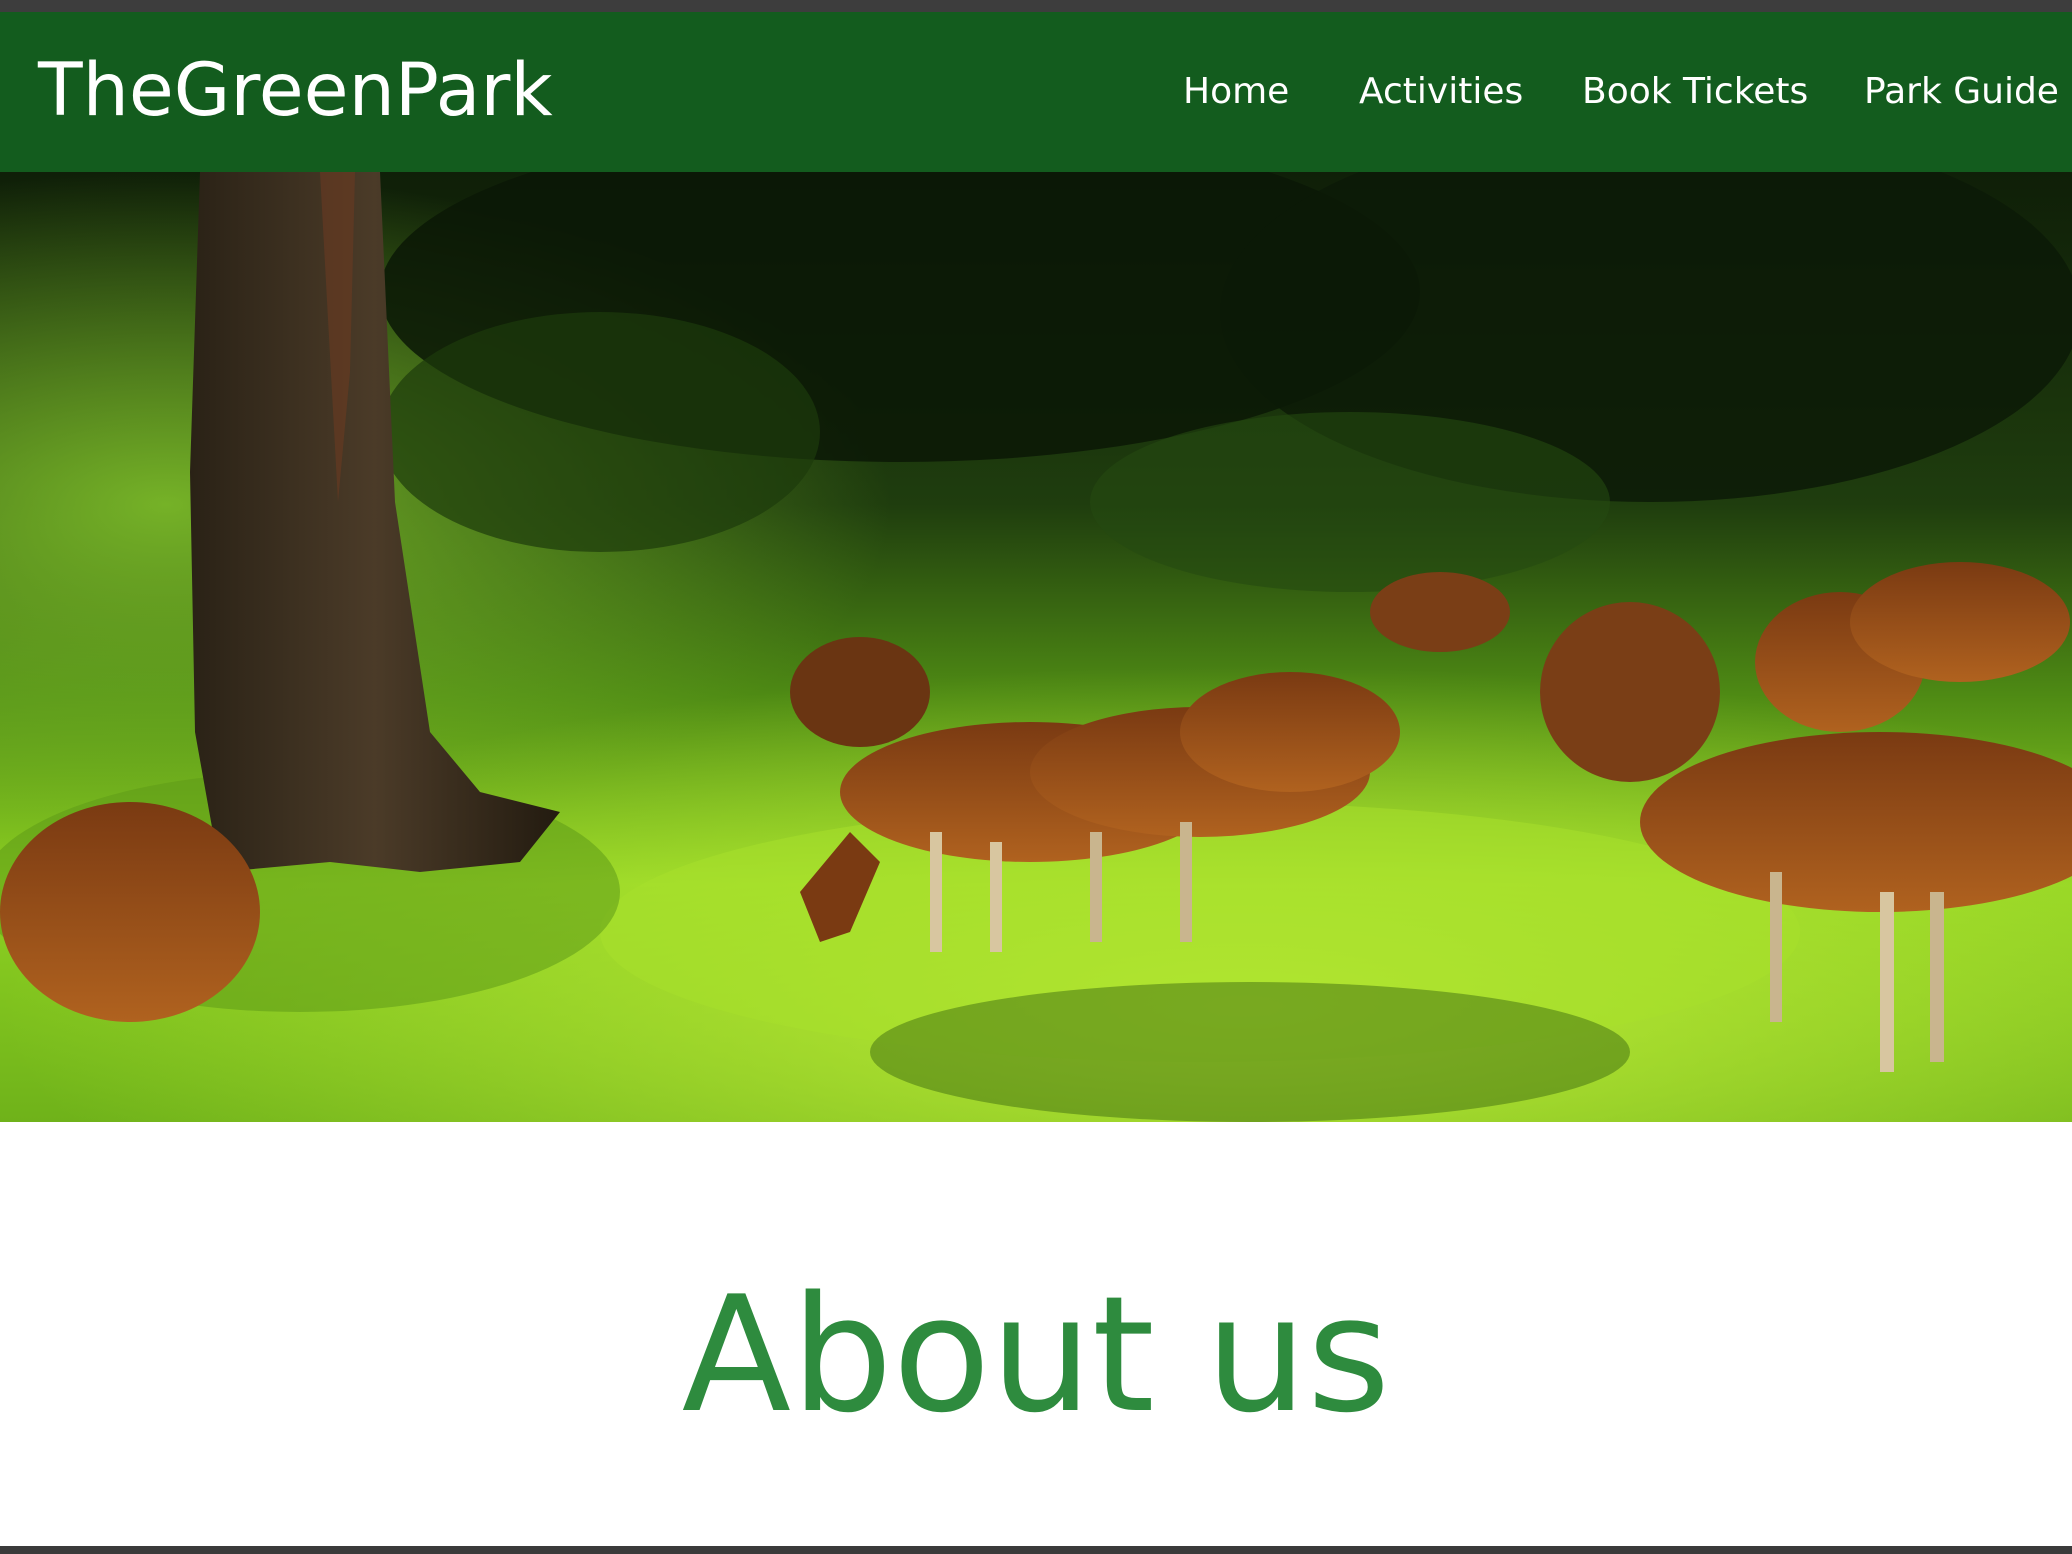  I want to click on browser-top-edge, so click(1036, 6).